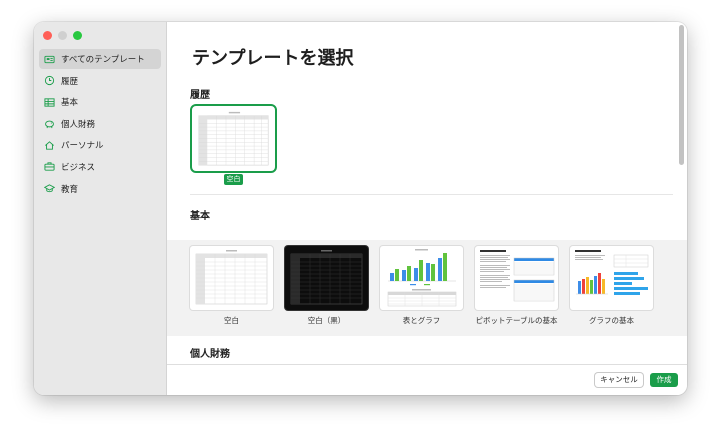 Image resolution: width=720 pixels, height=440 pixels. I want to click on recent-template-thumbnail, so click(233, 138).